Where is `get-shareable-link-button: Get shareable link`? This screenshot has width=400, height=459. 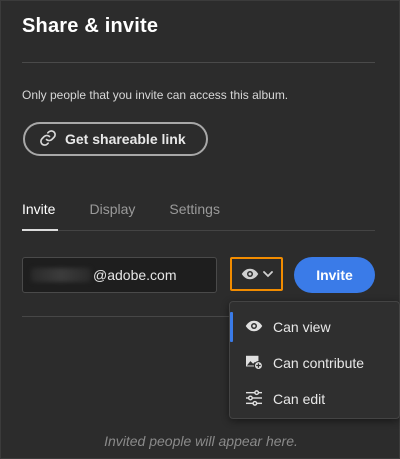
get-shareable-link-button: Get shareable link is located at coordinates (115, 139).